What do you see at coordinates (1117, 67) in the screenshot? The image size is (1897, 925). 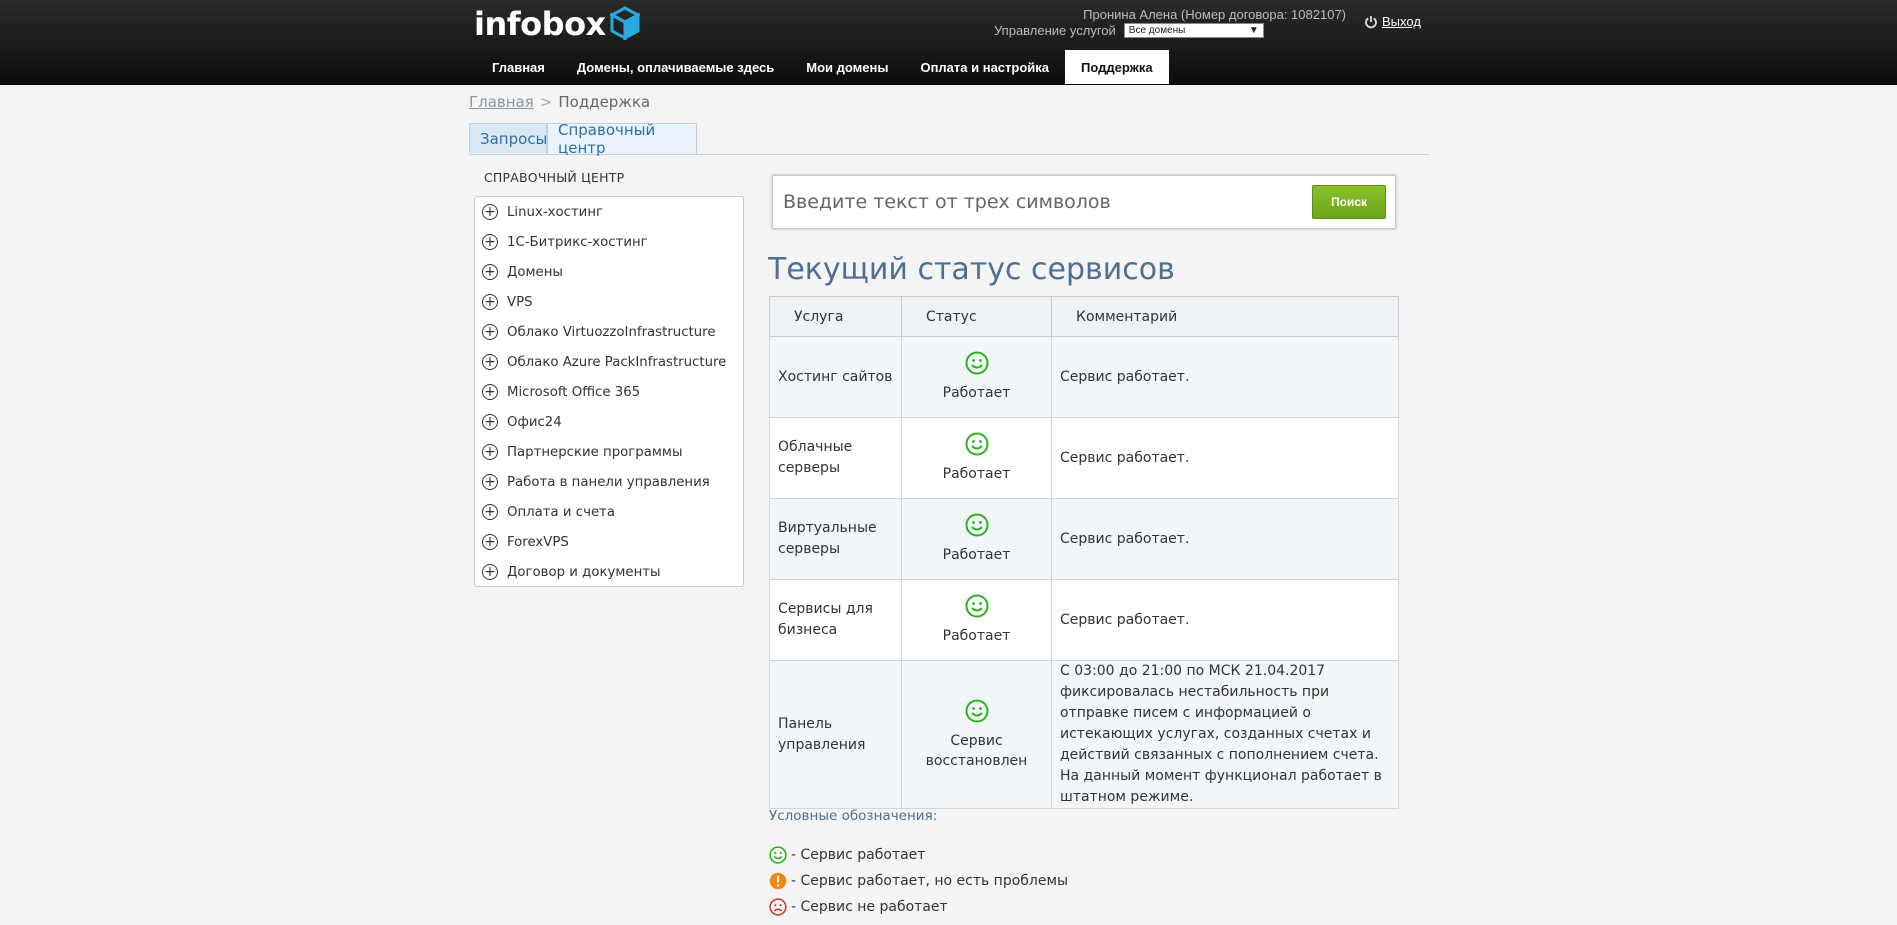 I see `nav-support: Поддержка` at bounding box center [1117, 67].